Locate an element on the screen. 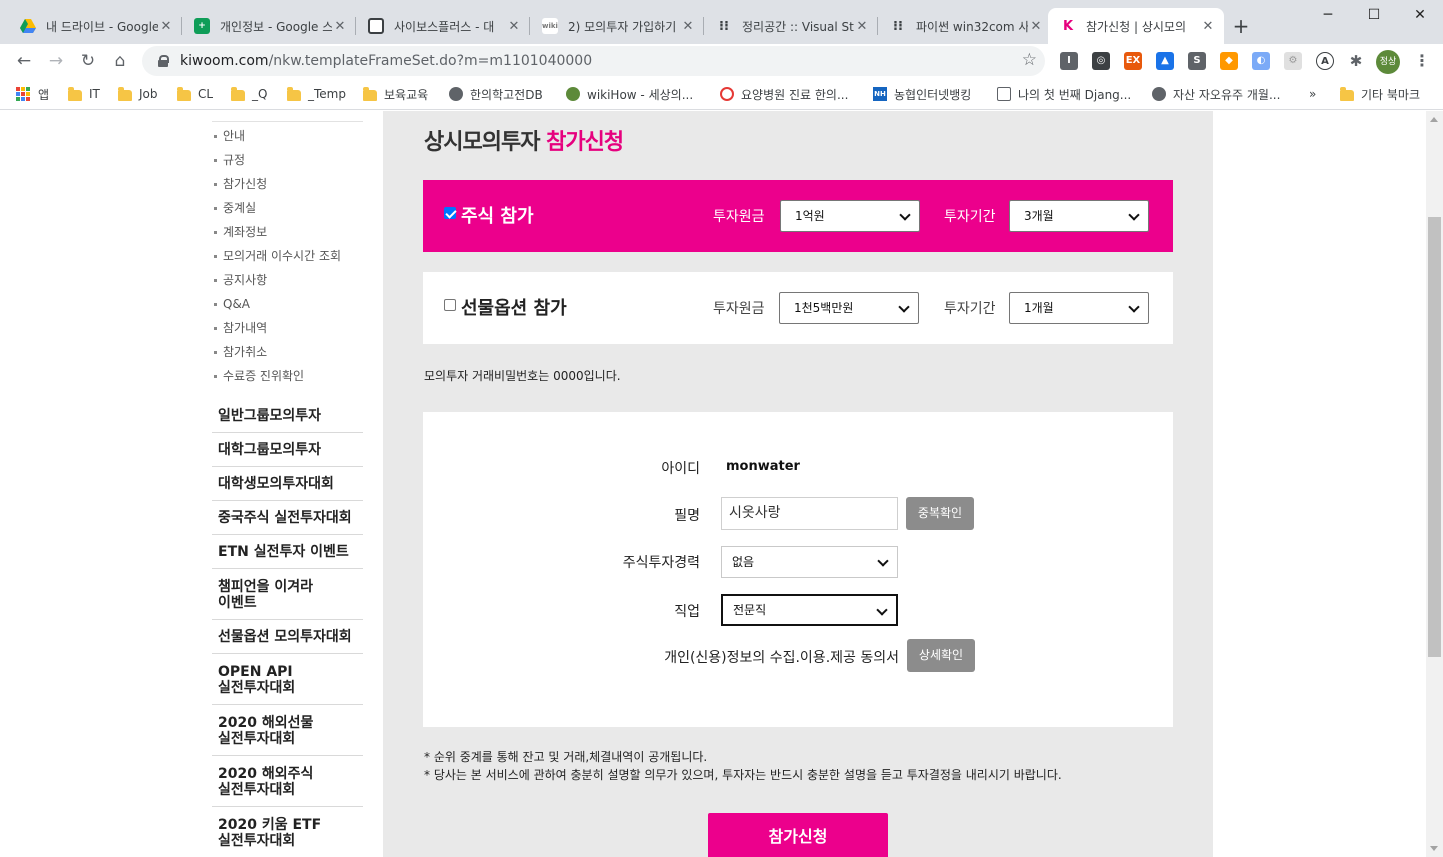 The height and width of the screenshot is (857, 1443). forward-arrow-icon: → is located at coordinates (56, 61).